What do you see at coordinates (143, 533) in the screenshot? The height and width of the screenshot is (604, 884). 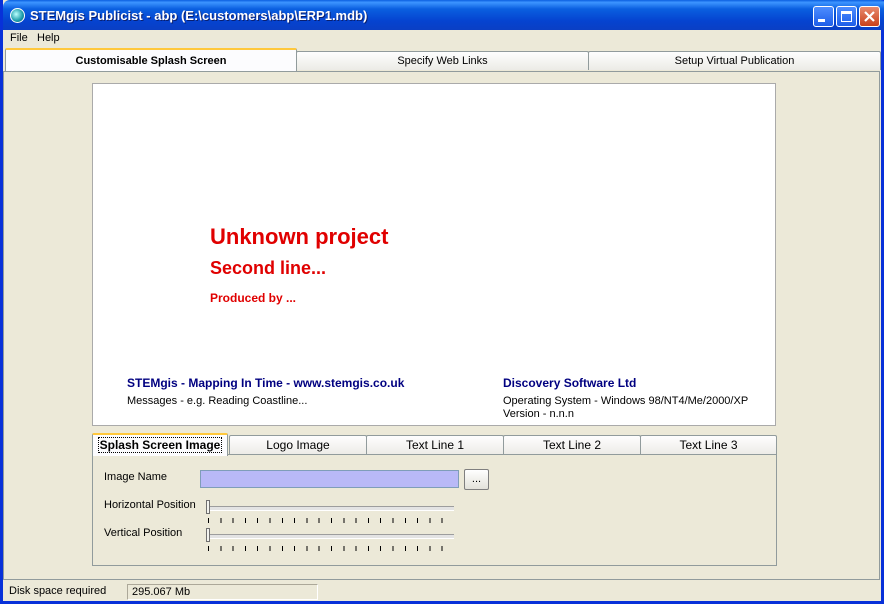 I see `vertical-position-label: Vertical Position` at bounding box center [143, 533].